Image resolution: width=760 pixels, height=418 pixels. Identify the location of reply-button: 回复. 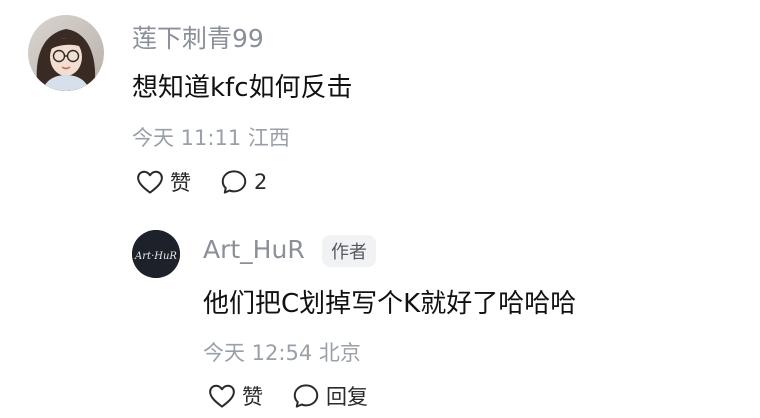
(329, 396).